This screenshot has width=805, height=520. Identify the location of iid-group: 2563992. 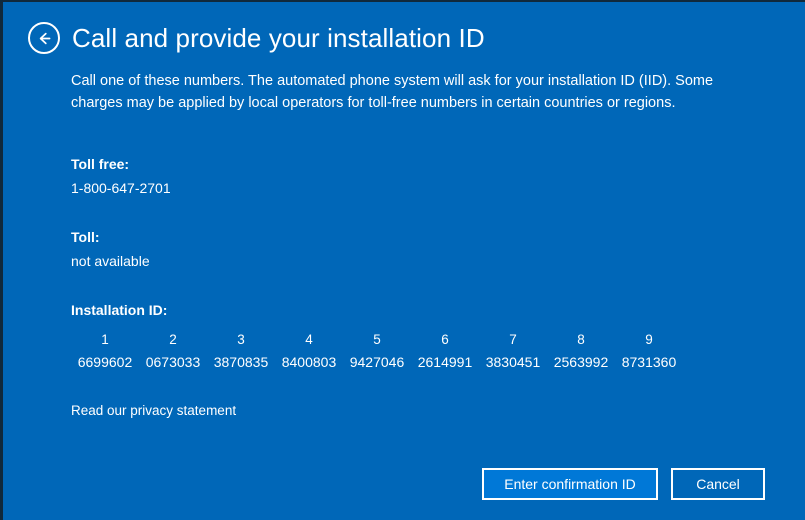
(581, 361).